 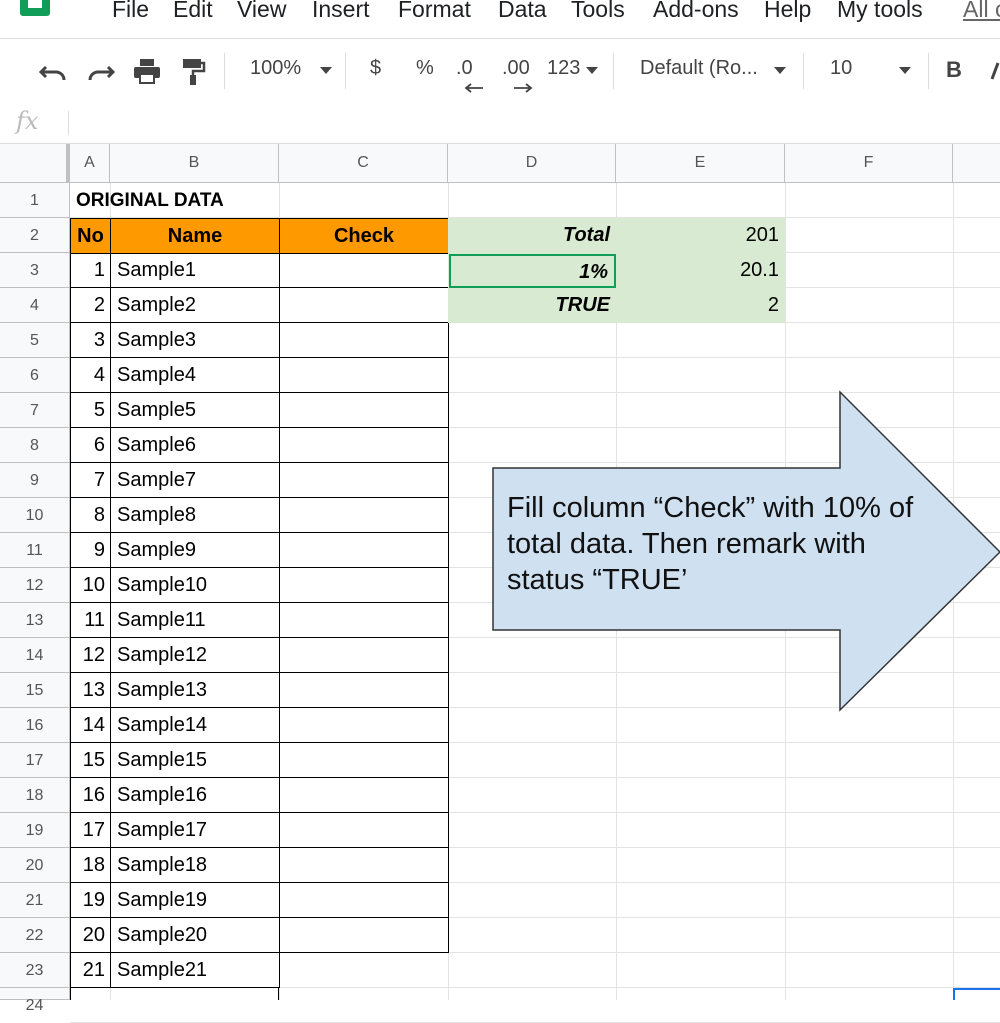 What do you see at coordinates (195, 900) in the screenshot?
I see `row-name-cell: Sample19` at bounding box center [195, 900].